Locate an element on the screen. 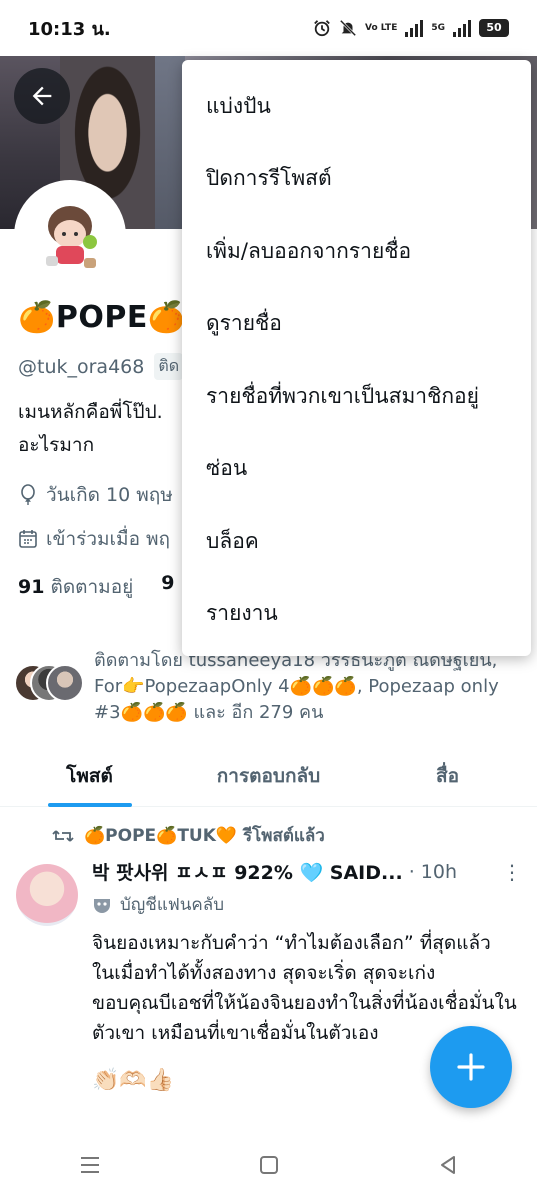 Image resolution: width=537 pixels, height=1199 pixels. menu-item-report: รายงาน is located at coordinates (356, 614).